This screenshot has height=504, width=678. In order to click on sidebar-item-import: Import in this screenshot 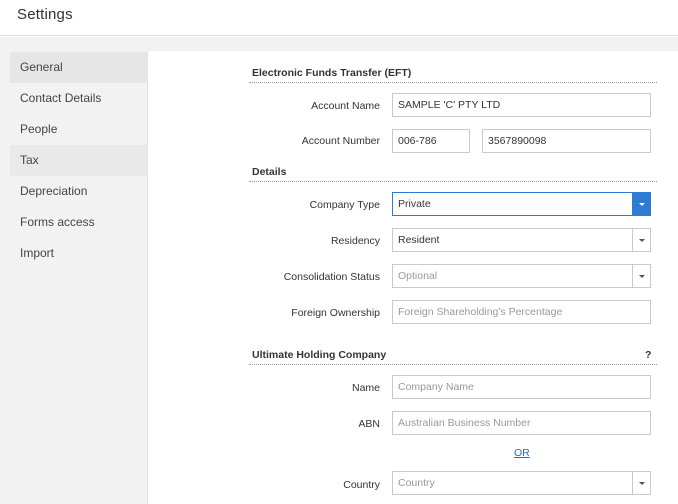, I will do `click(78, 253)`.